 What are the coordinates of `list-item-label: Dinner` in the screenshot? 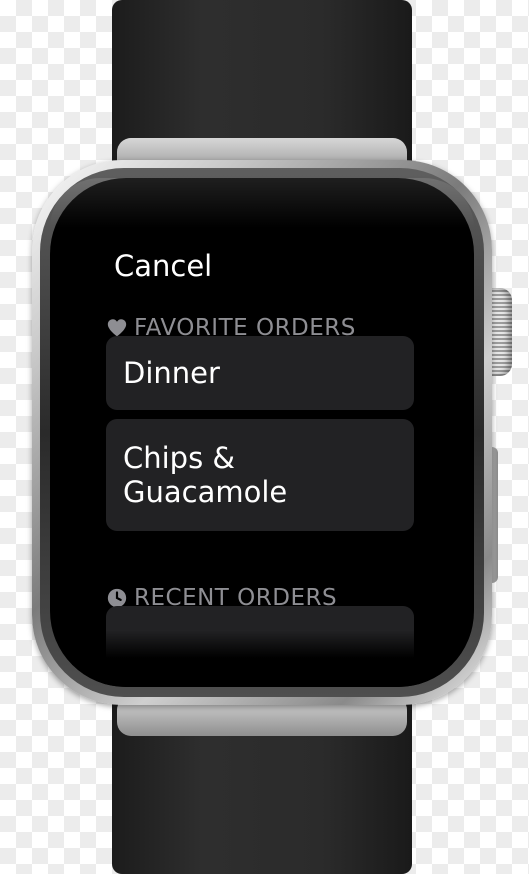 It's located at (171, 373).